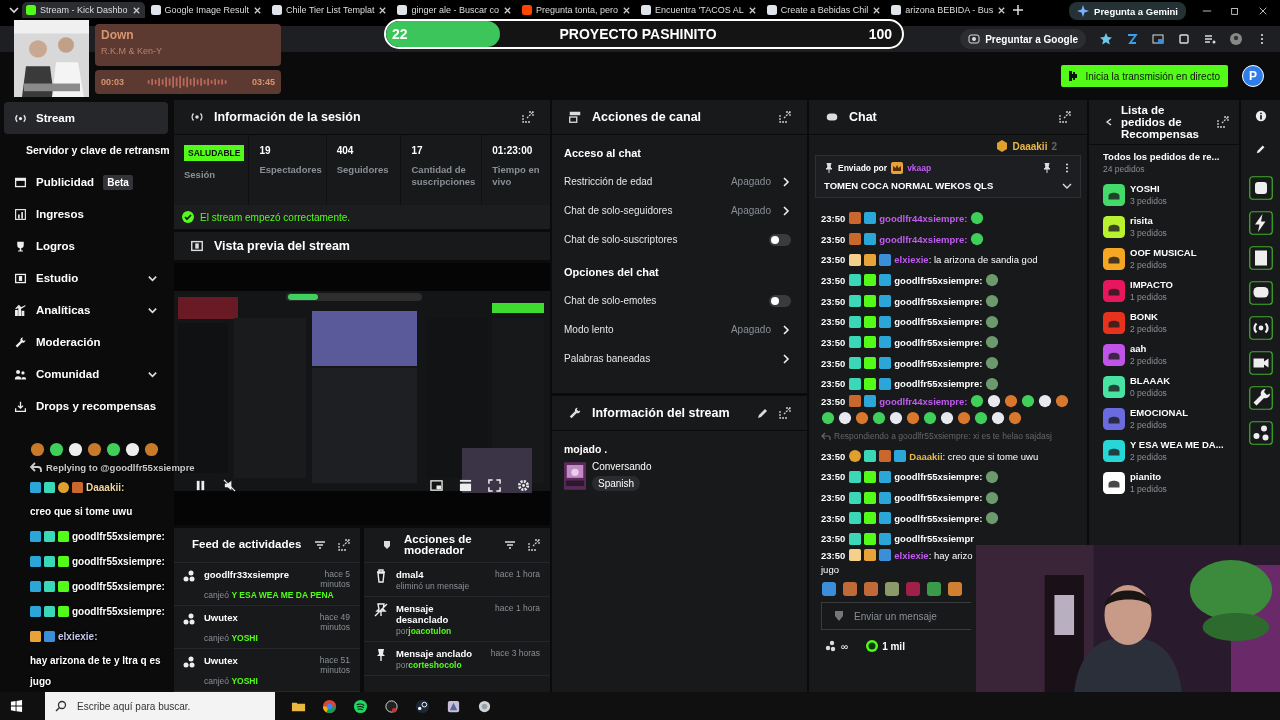  I want to click on avatar-button: P, so click(1253, 76).